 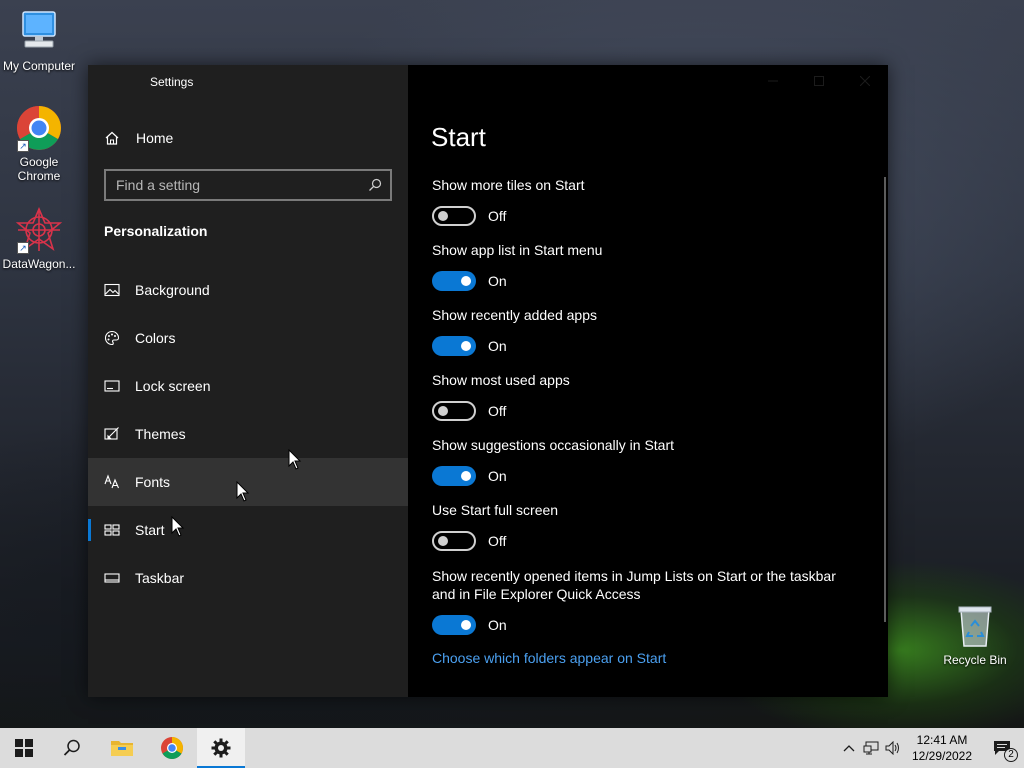 What do you see at coordinates (975, 626) in the screenshot?
I see `recycle-bin-icon` at bounding box center [975, 626].